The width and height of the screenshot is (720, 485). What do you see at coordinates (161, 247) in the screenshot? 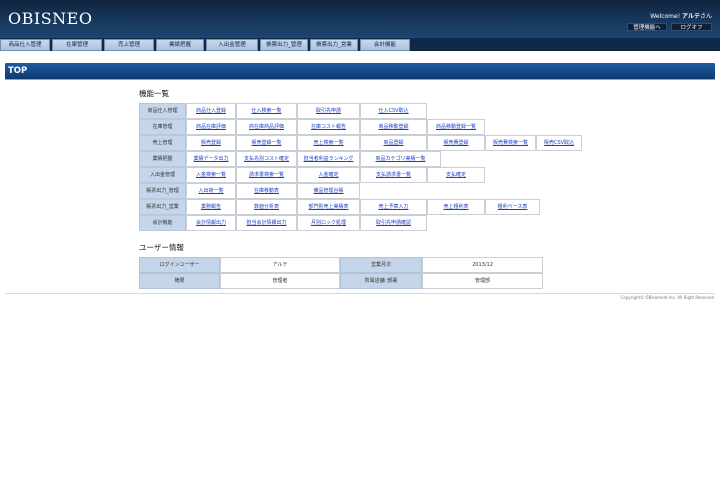
I see `user-info-title: ユーザー情報` at bounding box center [161, 247].